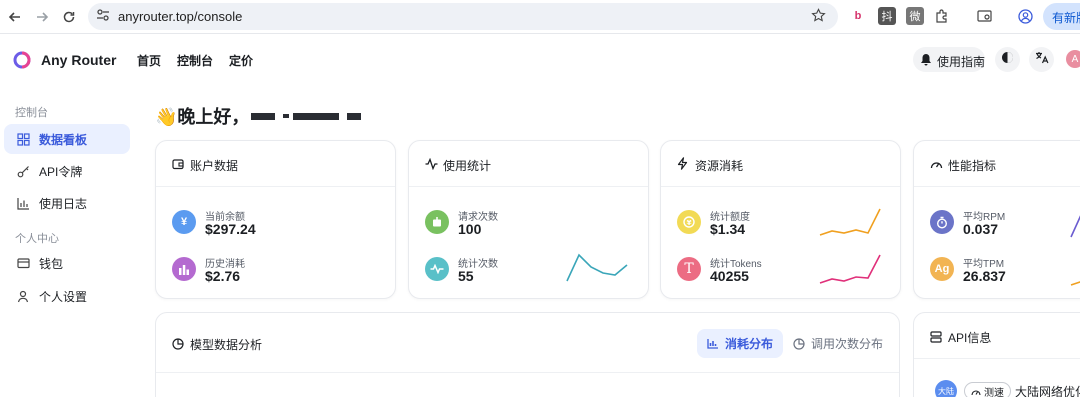 This screenshot has height=397, width=1080. I want to click on lightning-icon, so click(682, 166).